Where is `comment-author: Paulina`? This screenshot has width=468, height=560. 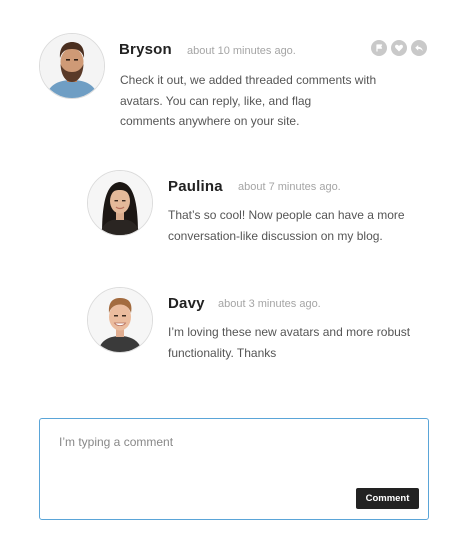
comment-author: Paulina is located at coordinates (195, 186).